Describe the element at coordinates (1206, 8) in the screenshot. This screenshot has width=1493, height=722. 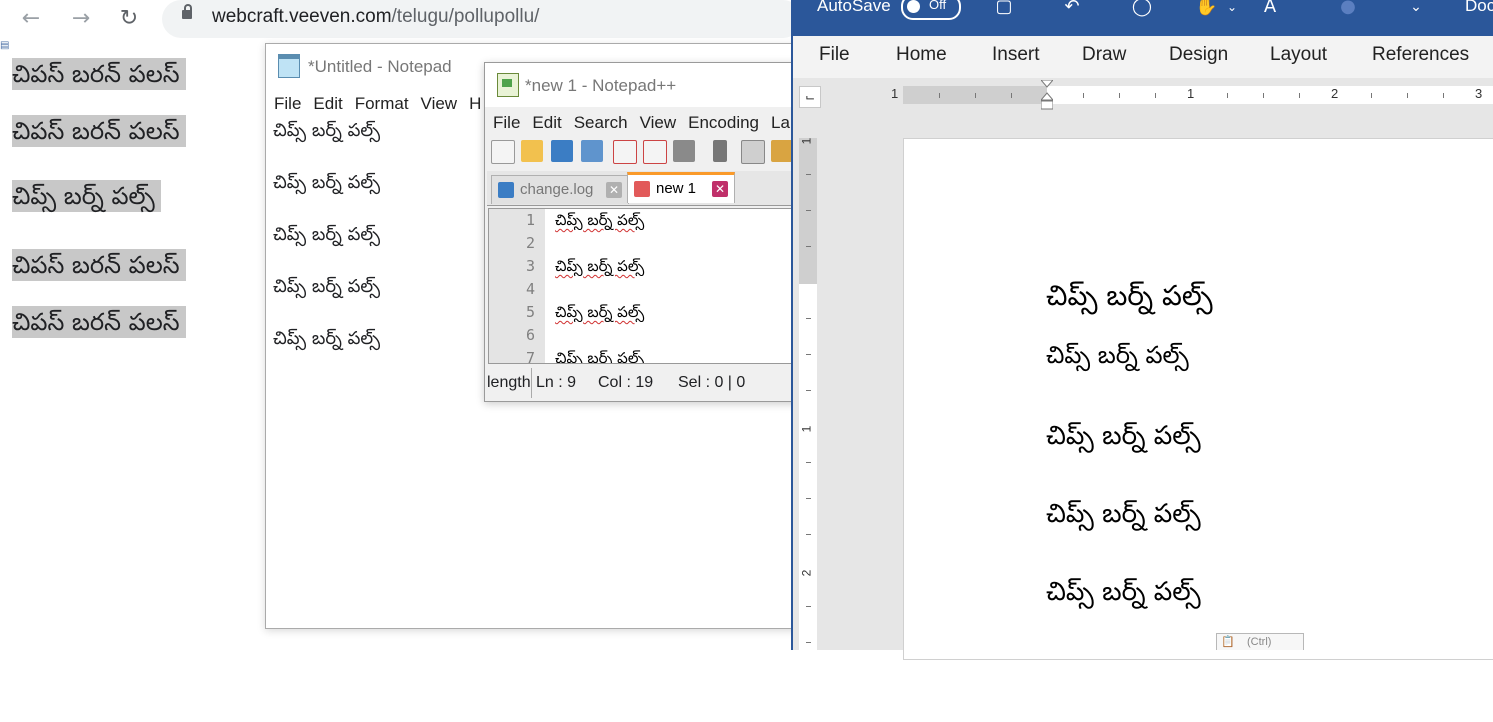
I see `touch-pointer-icon: ✋` at that location.